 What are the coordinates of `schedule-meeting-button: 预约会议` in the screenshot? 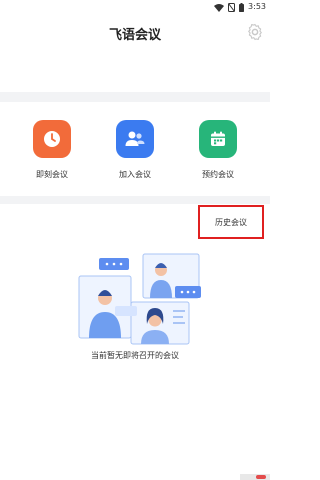 It's located at (218, 150).